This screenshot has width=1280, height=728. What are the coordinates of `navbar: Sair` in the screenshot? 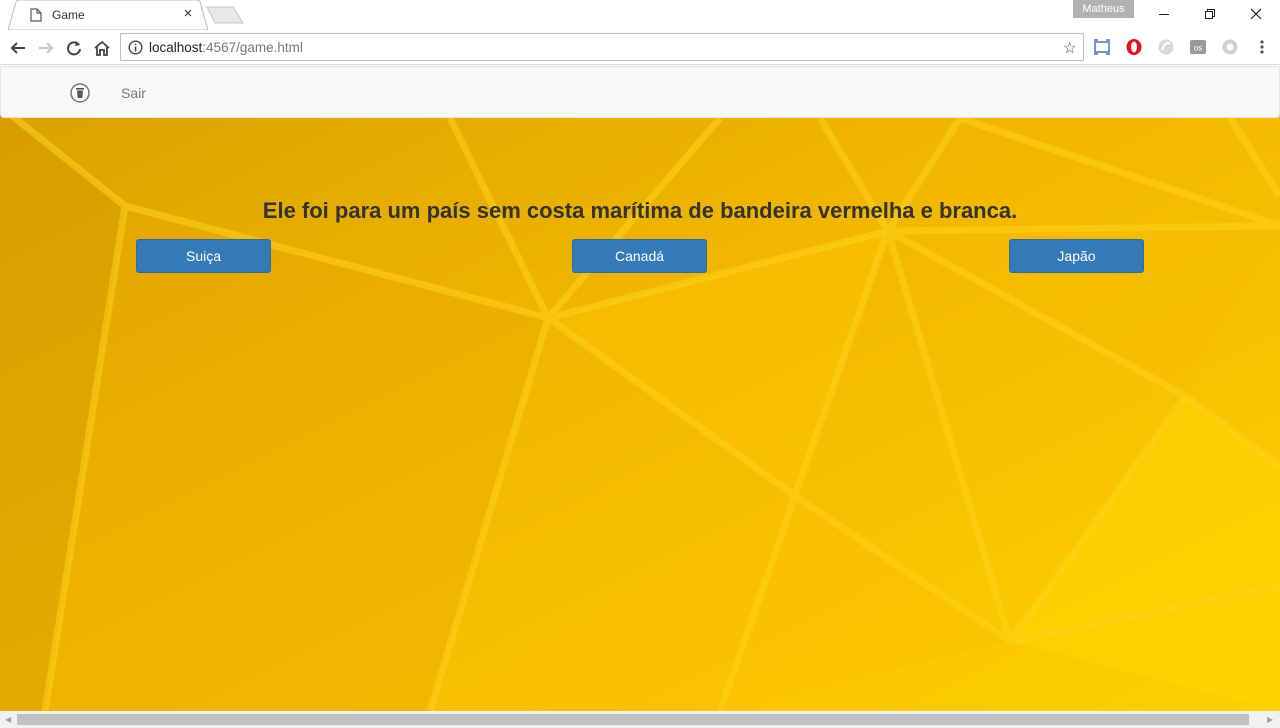 It's located at (640, 92).